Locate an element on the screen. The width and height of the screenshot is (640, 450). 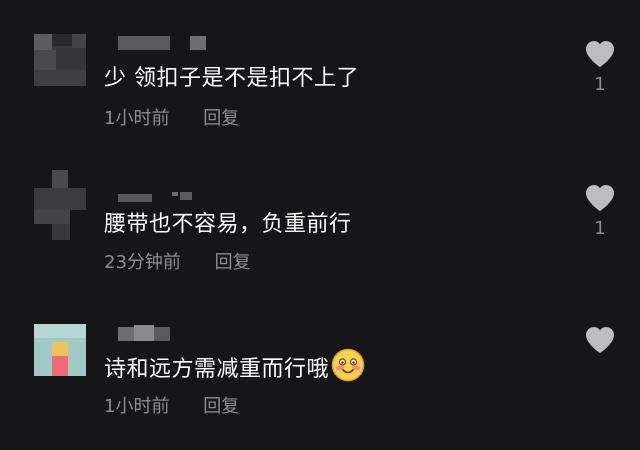
comment-text: 少 领扣子是不是扣不上了 is located at coordinates (231, 78).